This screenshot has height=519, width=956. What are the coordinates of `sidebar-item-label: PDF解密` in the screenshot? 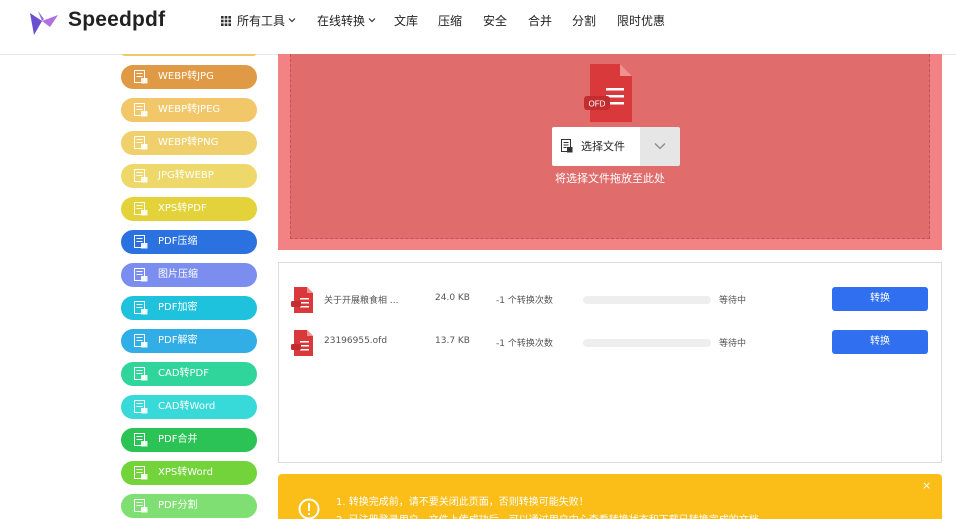 It's located at (178, 340).